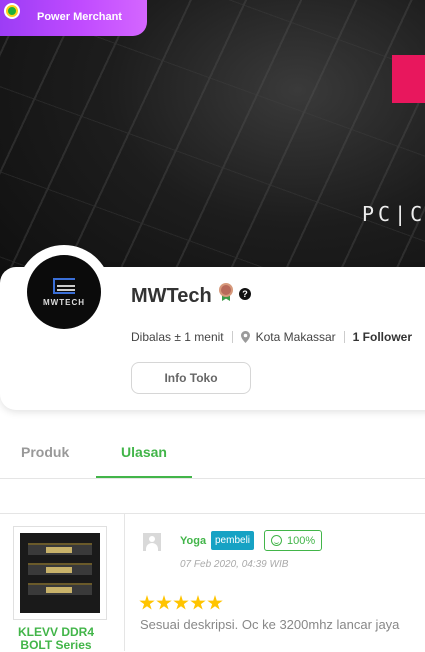 This screenshot has height=652, width=425. What do you see at coordinates (193, 541) in the screenshot?
I see `reviewer-name: Yoga` at bounding box center [193, 541].